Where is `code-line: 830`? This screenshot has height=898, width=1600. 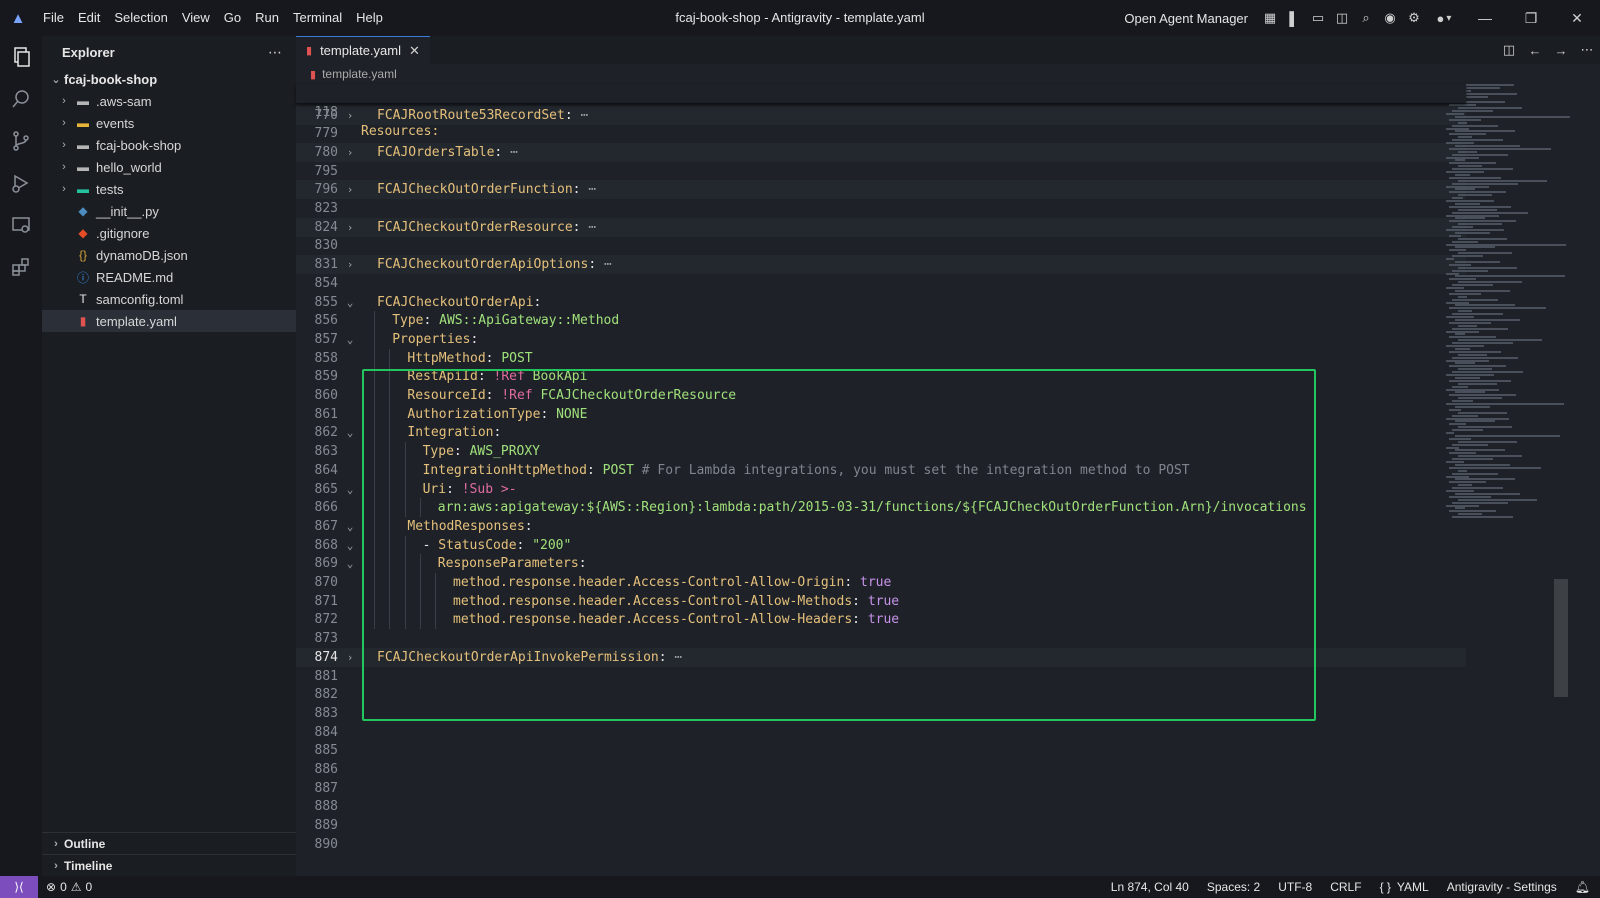 code-line: 830 is located at coordinates (881, 245).